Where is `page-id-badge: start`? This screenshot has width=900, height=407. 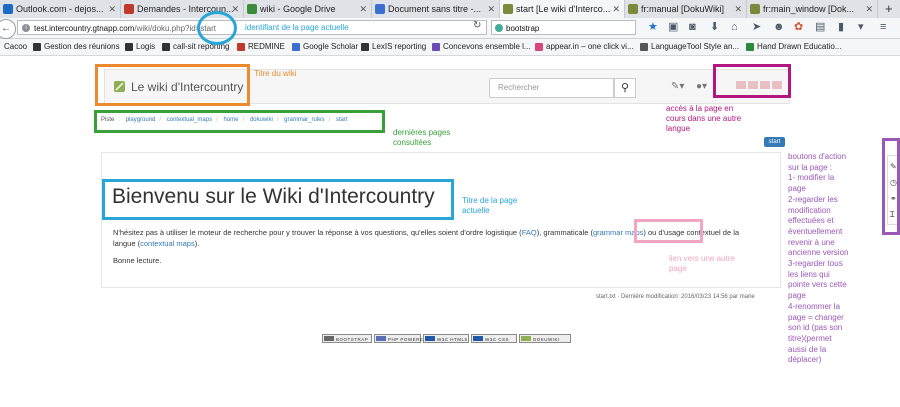
page-id-badge: start is located at coordinates (774, 142).